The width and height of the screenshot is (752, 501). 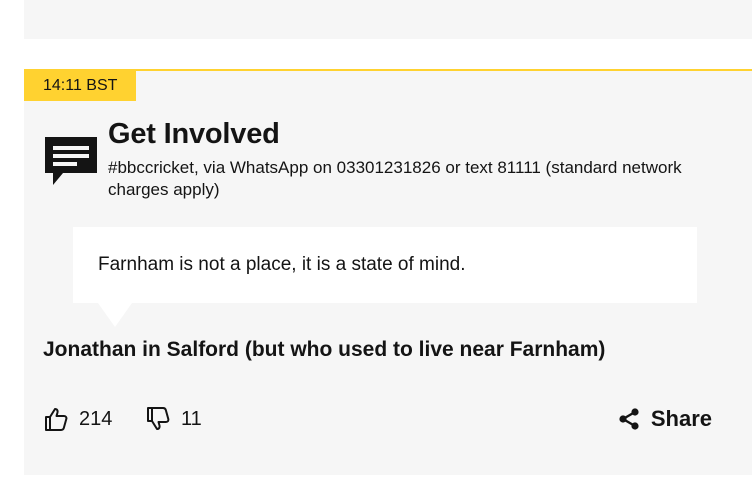 What do you see at coordinates (77, 419) in the screenshot?
I see `like-button: 214` at bounding box center [77, 419].